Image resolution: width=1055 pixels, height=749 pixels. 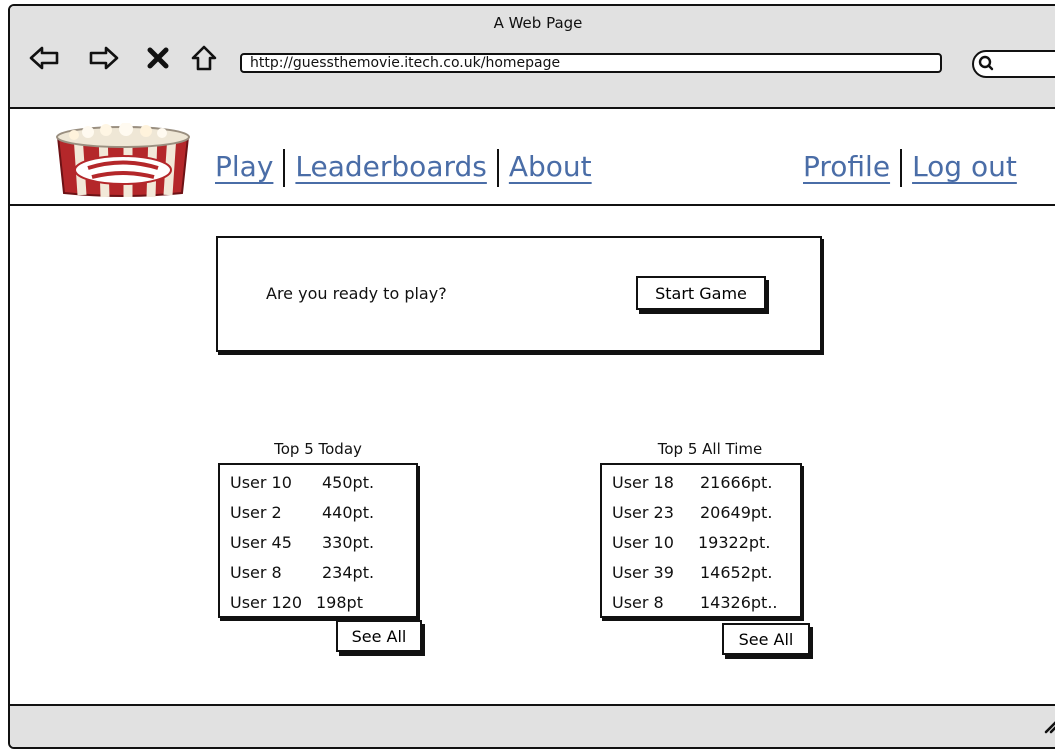 I want to click on search-icon, so click(x=986, y=63).